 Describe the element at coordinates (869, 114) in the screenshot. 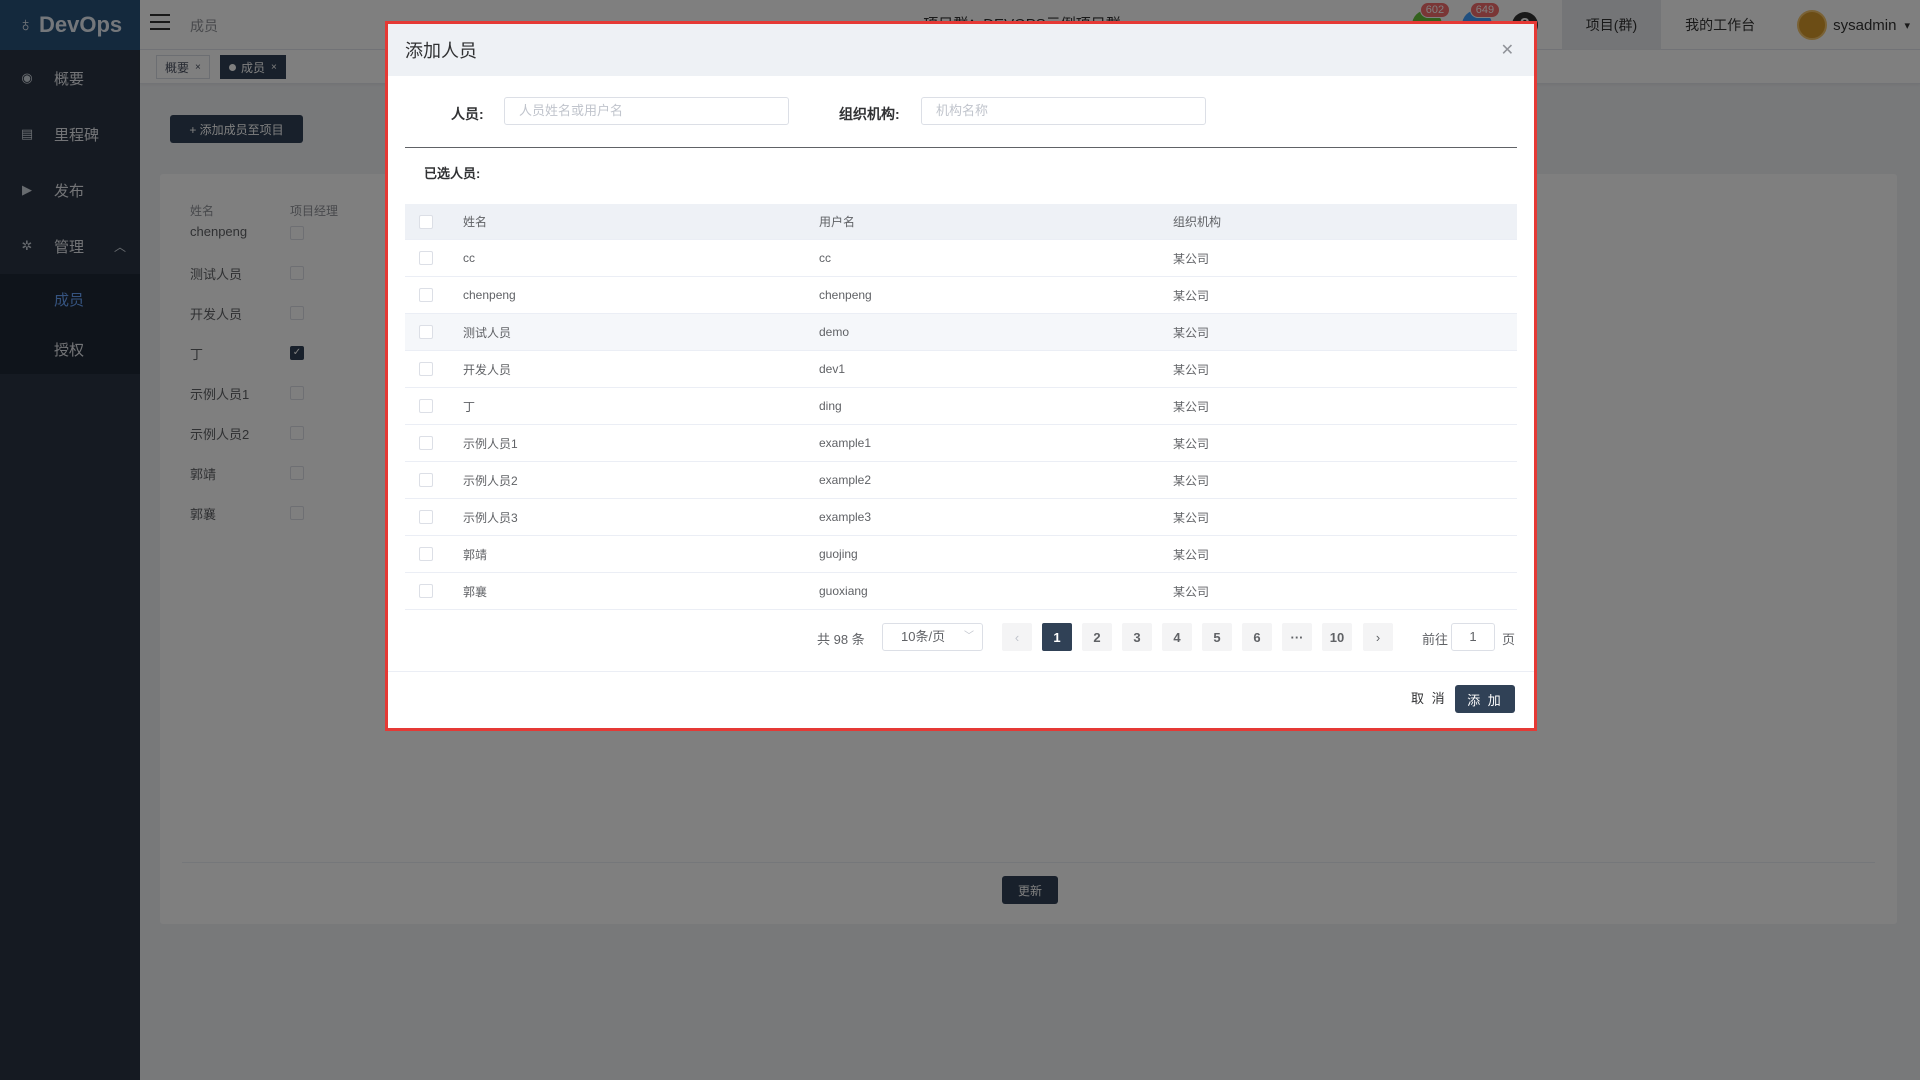

I see `org-label: 组织机构:` at that location.